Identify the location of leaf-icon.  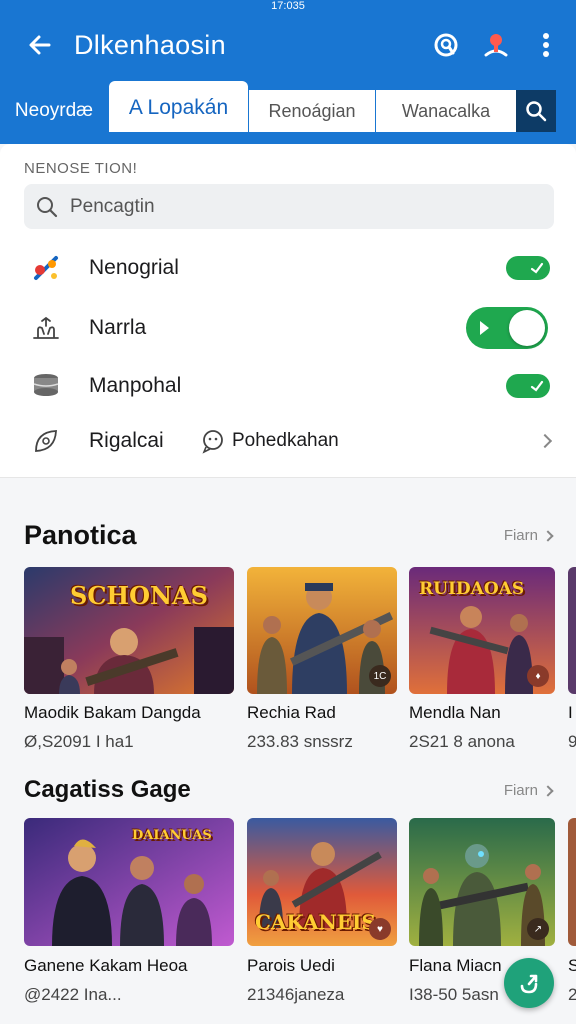
(46, 441).